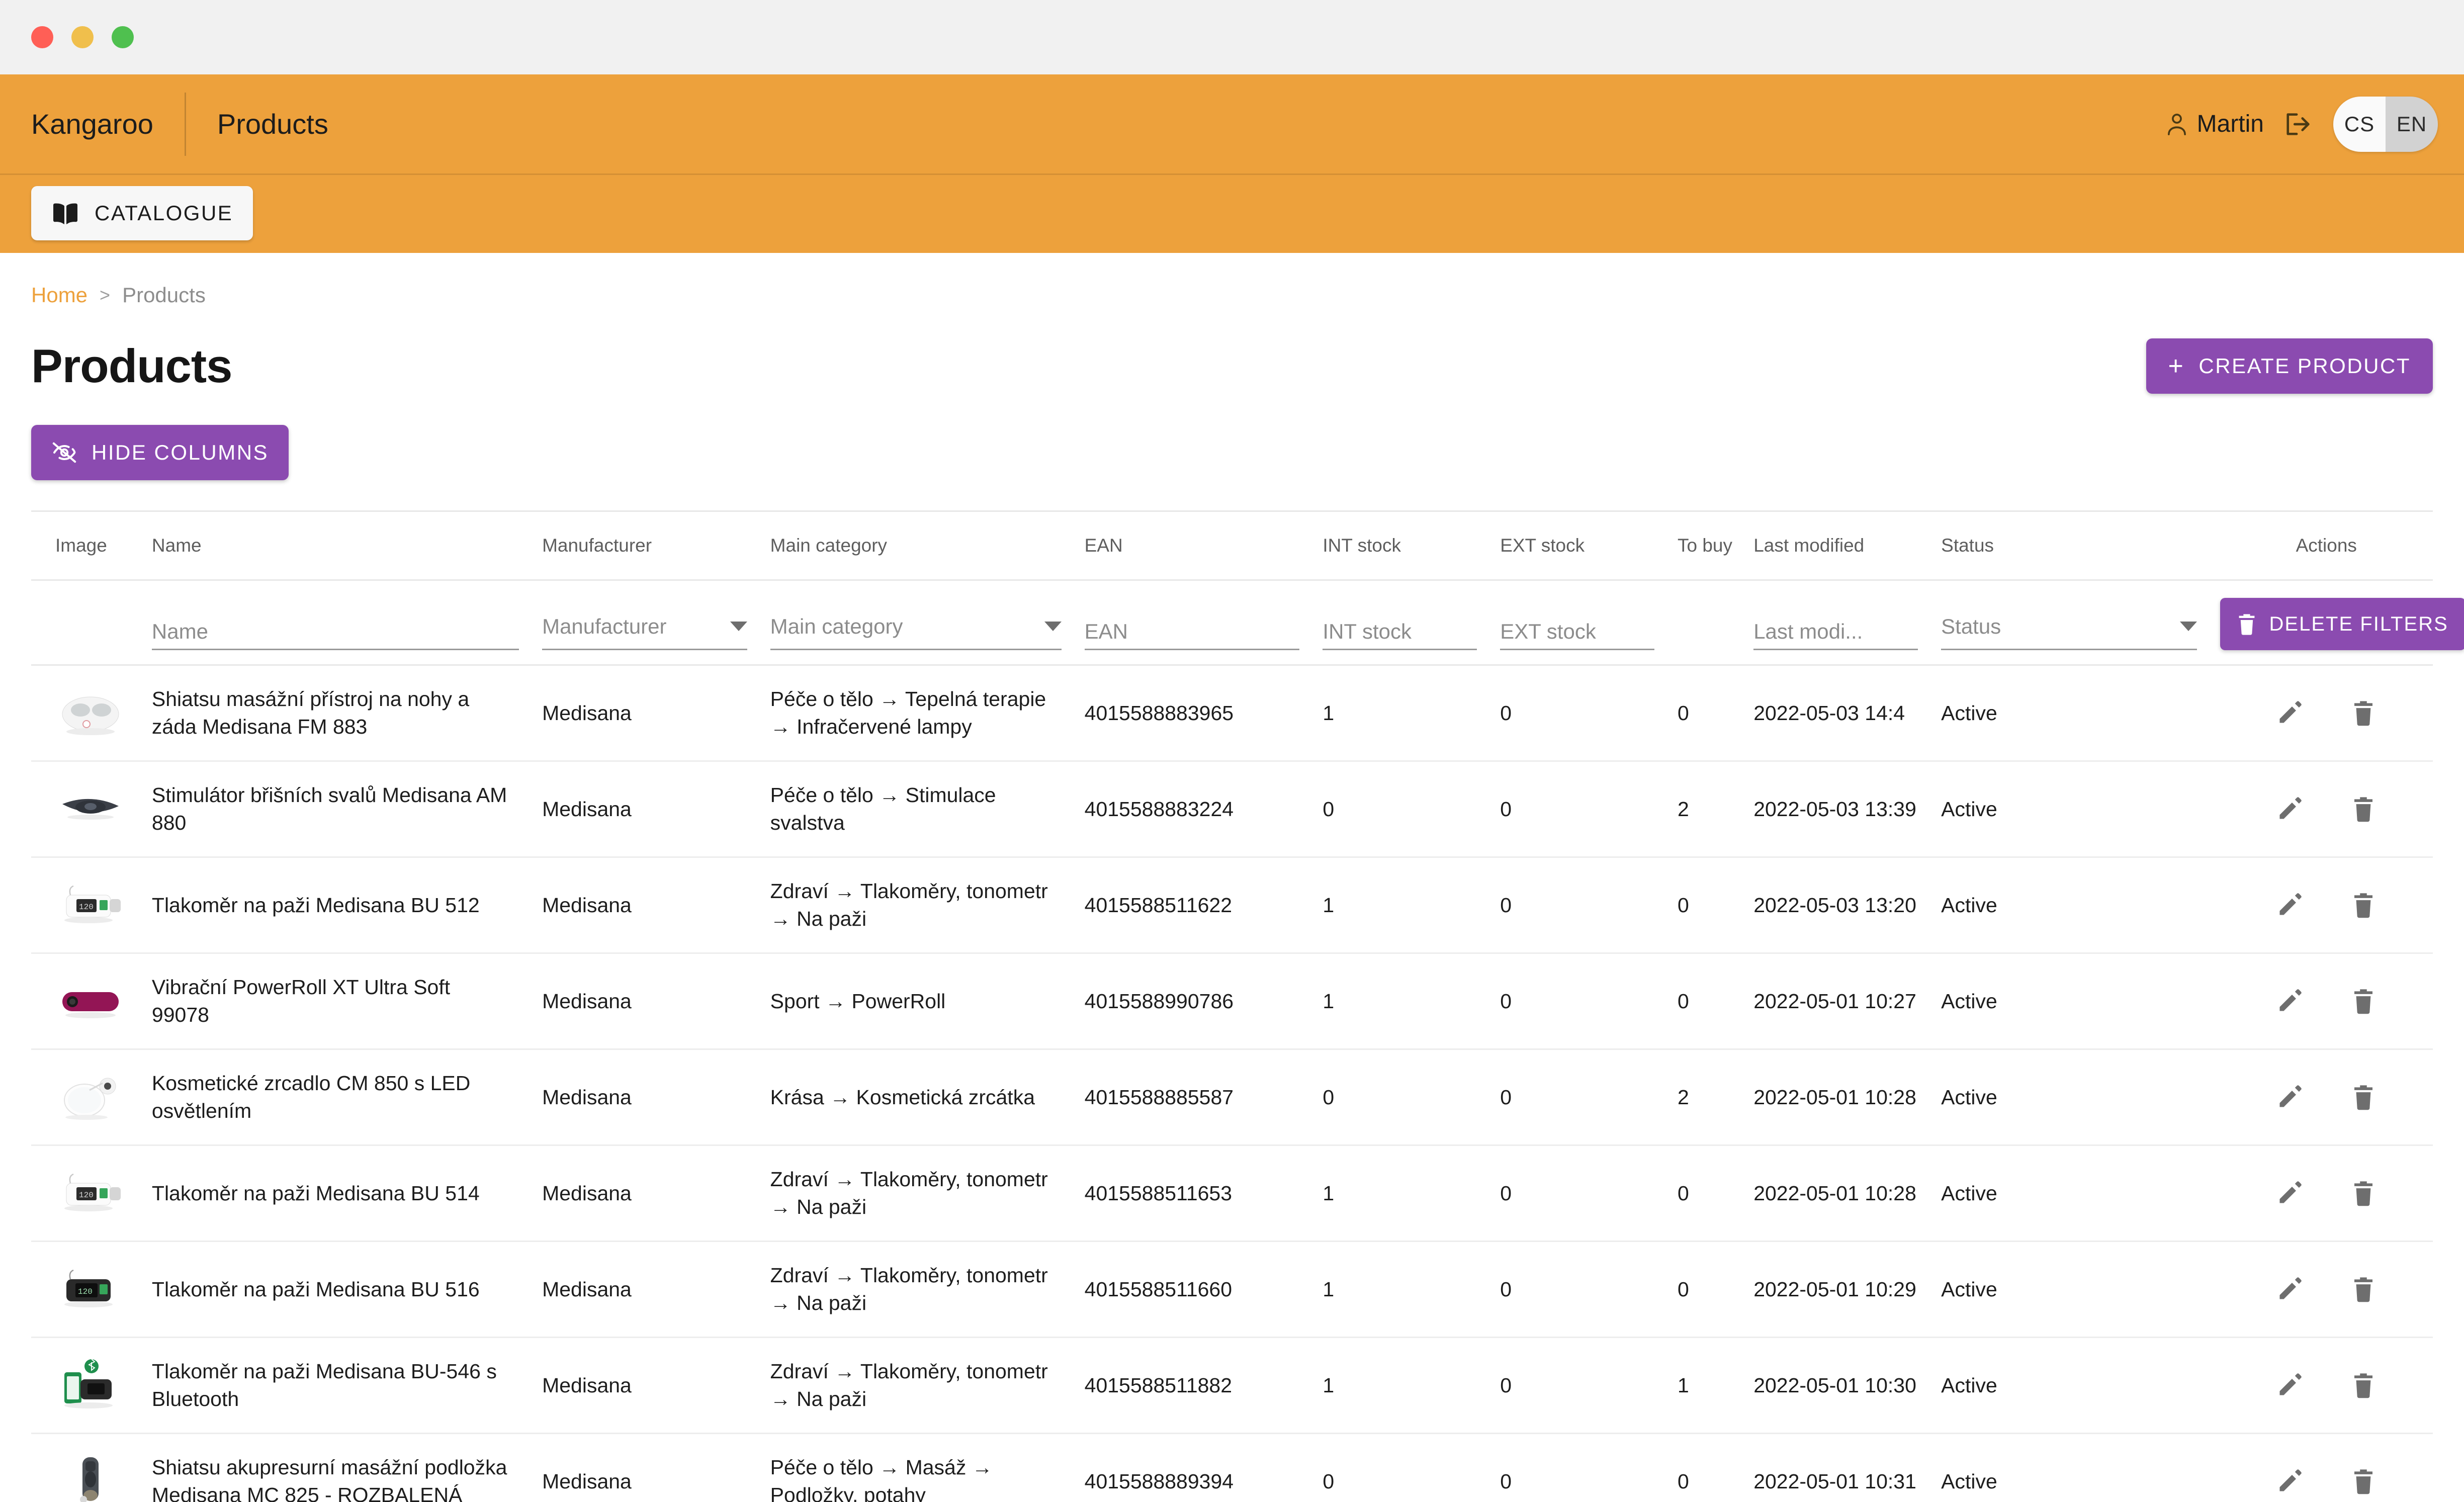 The image size is (2464, 1502). Describe the element at coordinates (180, 452) in the screenshot. I see `hide-columns-label: HIDE COLUMNS` at that location.